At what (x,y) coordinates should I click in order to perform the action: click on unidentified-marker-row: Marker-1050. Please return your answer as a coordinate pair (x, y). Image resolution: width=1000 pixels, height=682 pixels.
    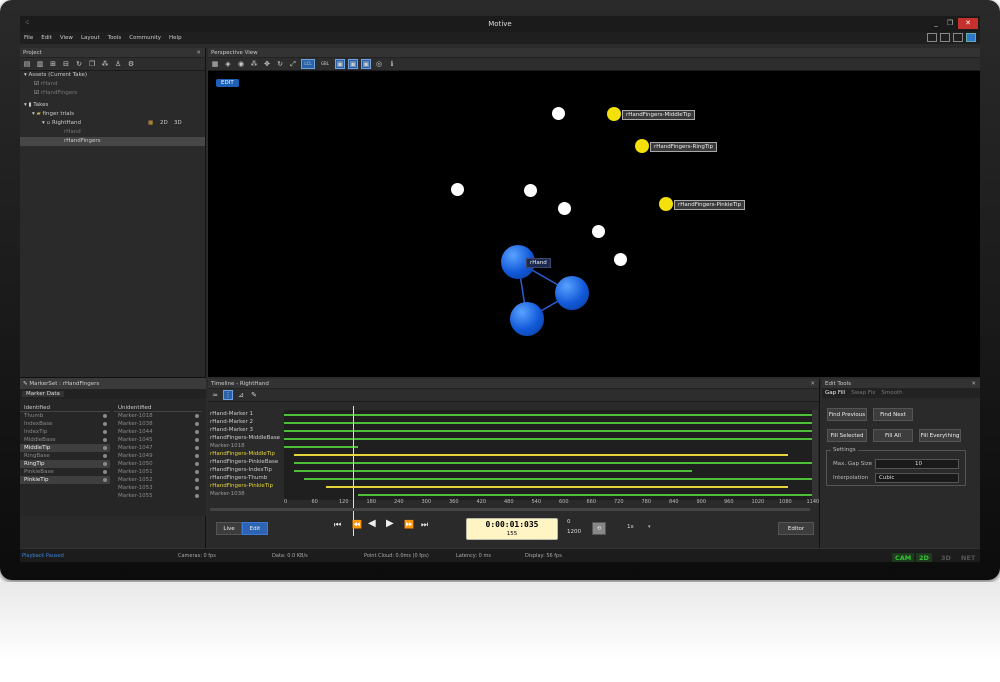
    Looking at the image, I should click on (158, 464).